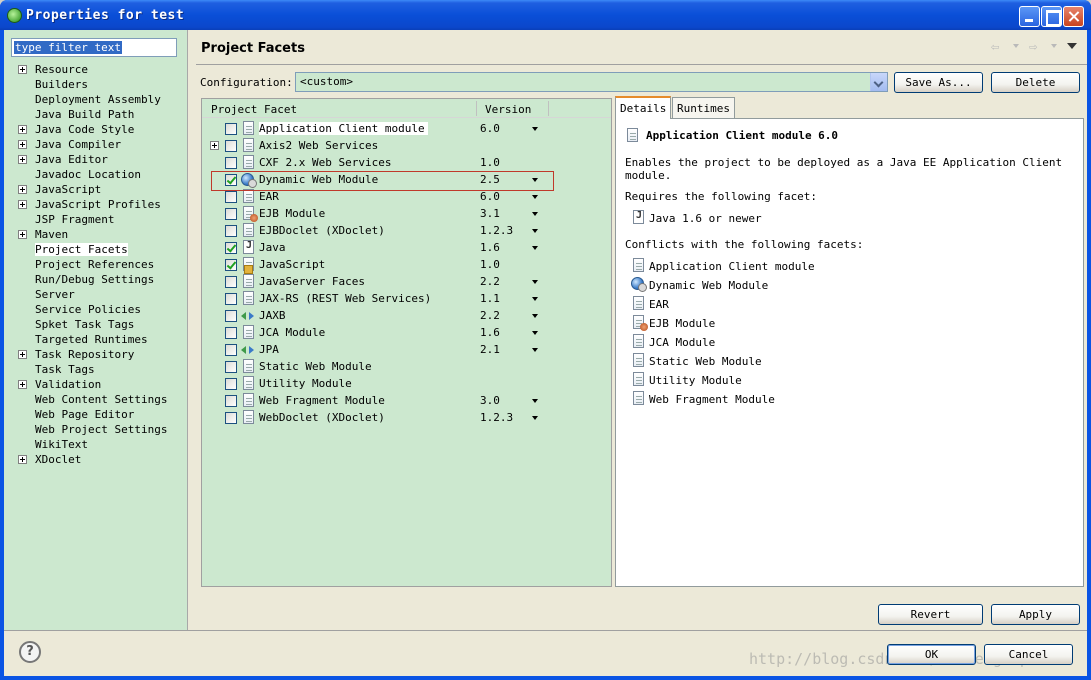 This screenshot has height=680, width=1091. Describe the element at coordinates (91, 414) in the screenshot. I see `tree-item-web-page-editor: Web Page Editor` at that location.